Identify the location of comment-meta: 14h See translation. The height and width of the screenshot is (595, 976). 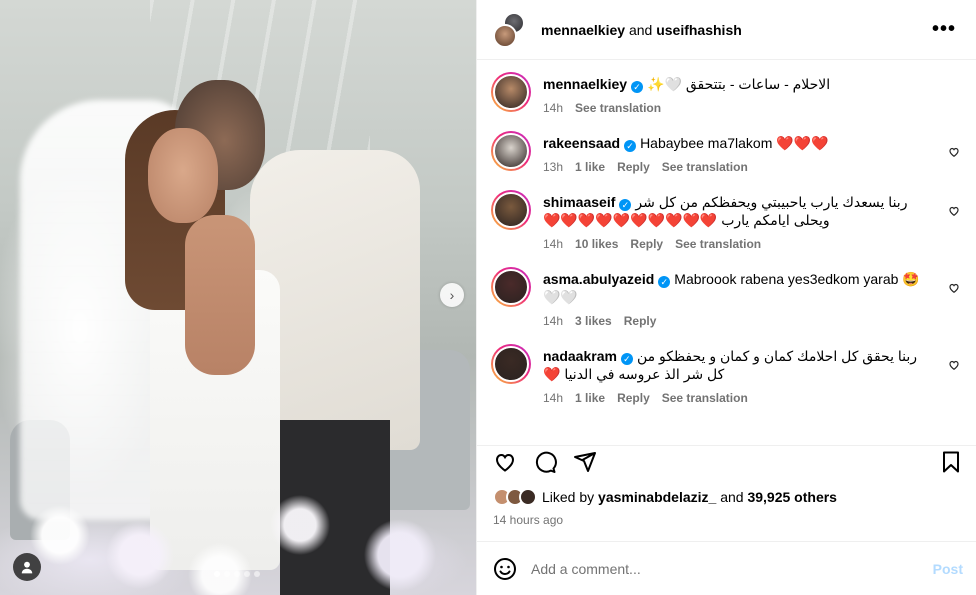
(739, 108).